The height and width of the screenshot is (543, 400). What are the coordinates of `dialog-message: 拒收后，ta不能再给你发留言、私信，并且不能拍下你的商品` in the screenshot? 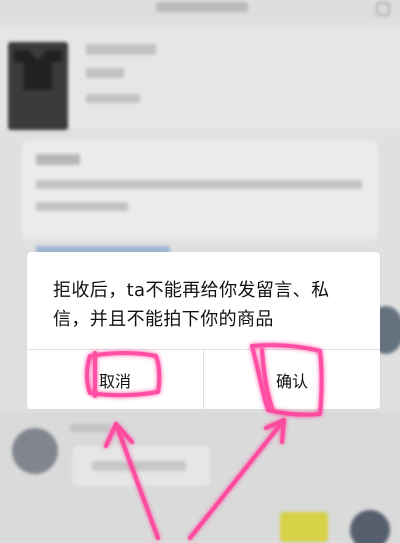 It's located at (191, 305).